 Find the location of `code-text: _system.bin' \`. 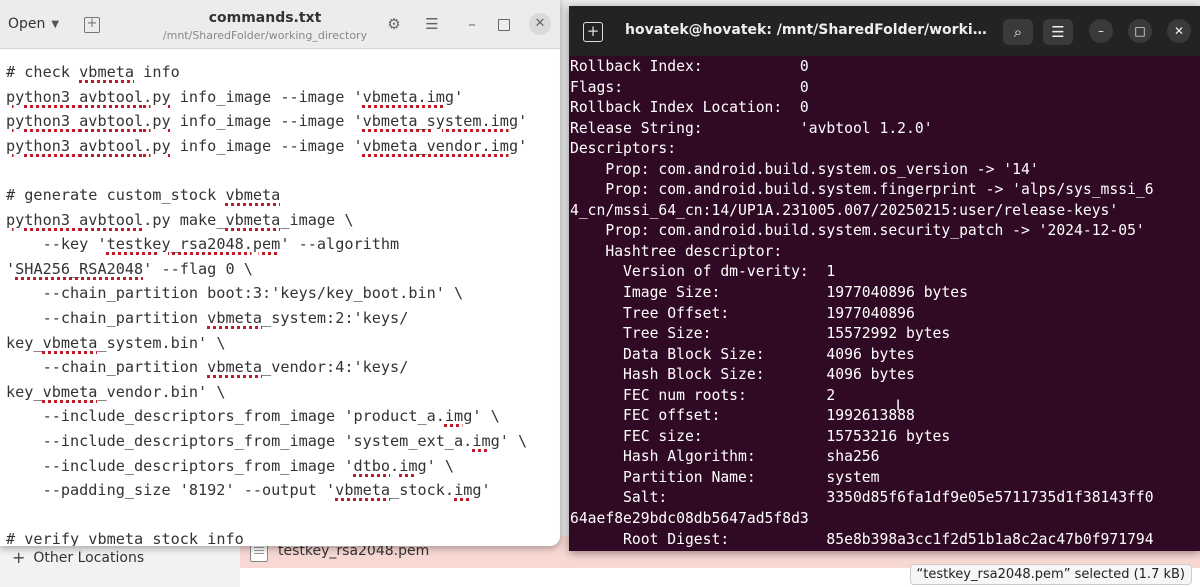

code-text: _system.bin' \ is located at coordinates (161, 342).